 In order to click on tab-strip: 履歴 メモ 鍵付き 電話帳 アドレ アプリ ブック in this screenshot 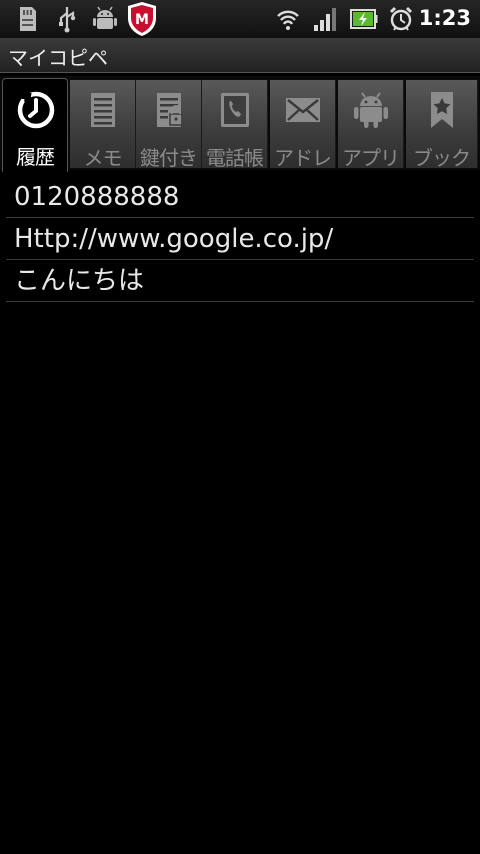, I will do `click(240, 124)`.